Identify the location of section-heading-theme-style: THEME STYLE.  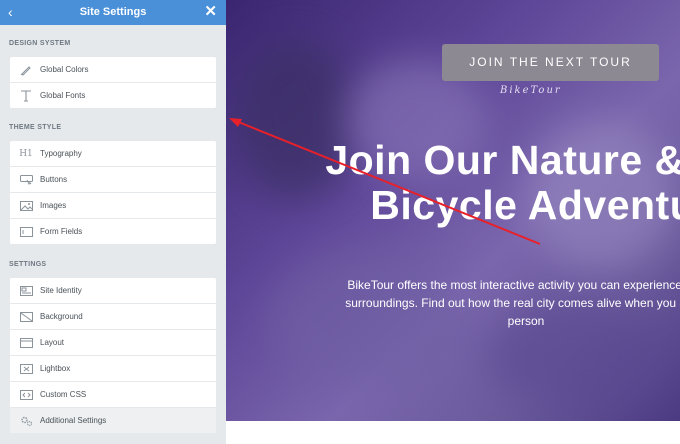
(35, 127).